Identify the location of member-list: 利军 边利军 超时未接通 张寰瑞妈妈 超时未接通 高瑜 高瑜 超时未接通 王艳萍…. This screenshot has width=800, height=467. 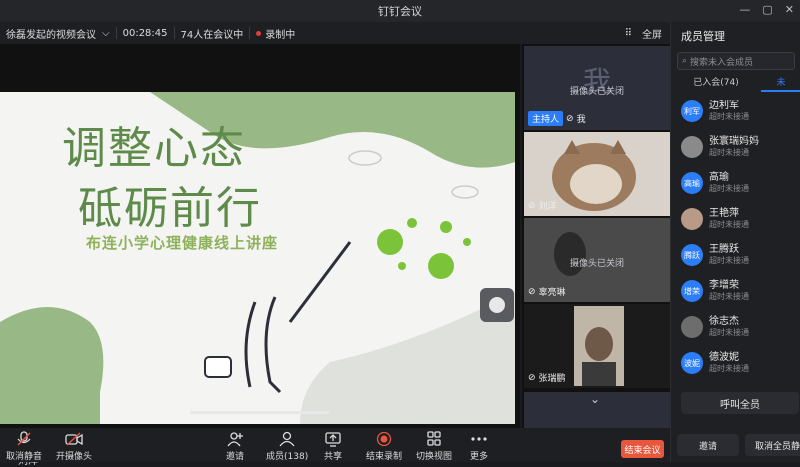
(735, 244).